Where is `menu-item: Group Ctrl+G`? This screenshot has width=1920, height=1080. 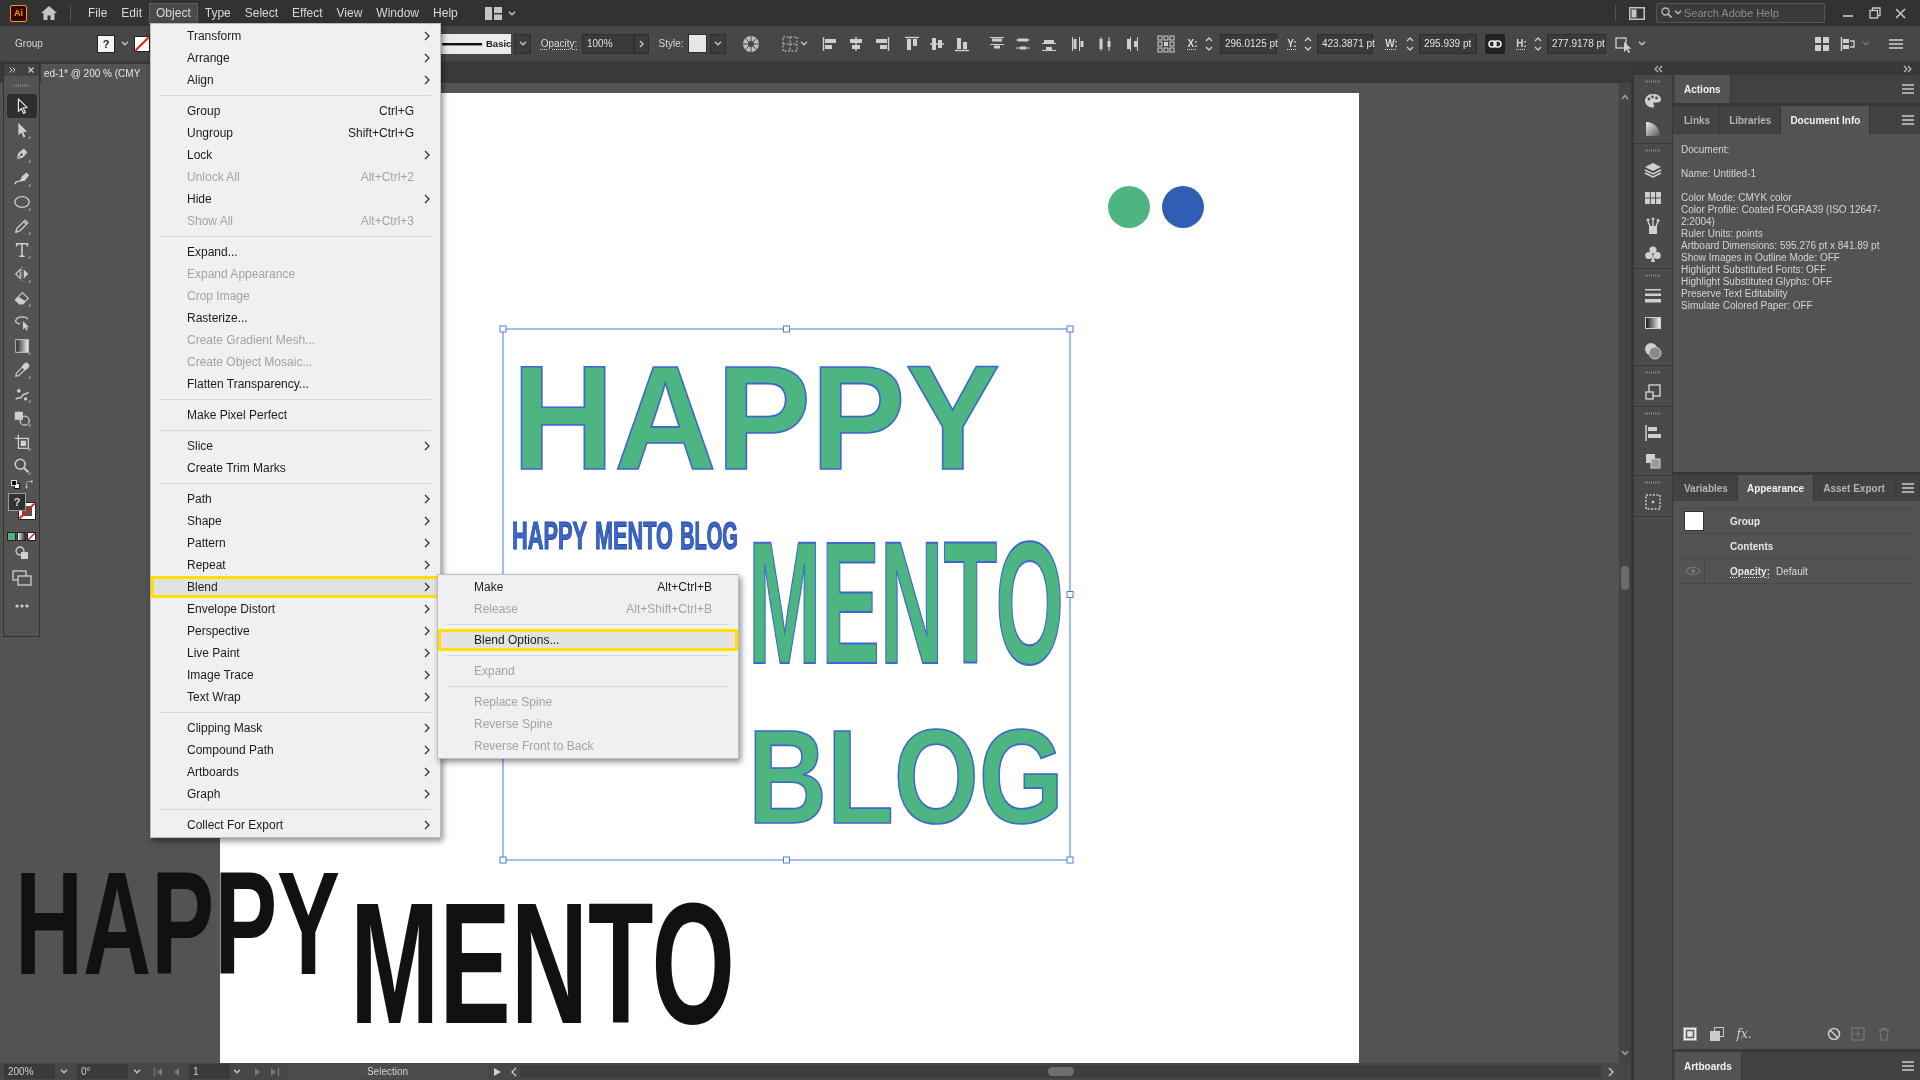
menu-item: Group Ctrl+G is located at coordinates (295, 111).